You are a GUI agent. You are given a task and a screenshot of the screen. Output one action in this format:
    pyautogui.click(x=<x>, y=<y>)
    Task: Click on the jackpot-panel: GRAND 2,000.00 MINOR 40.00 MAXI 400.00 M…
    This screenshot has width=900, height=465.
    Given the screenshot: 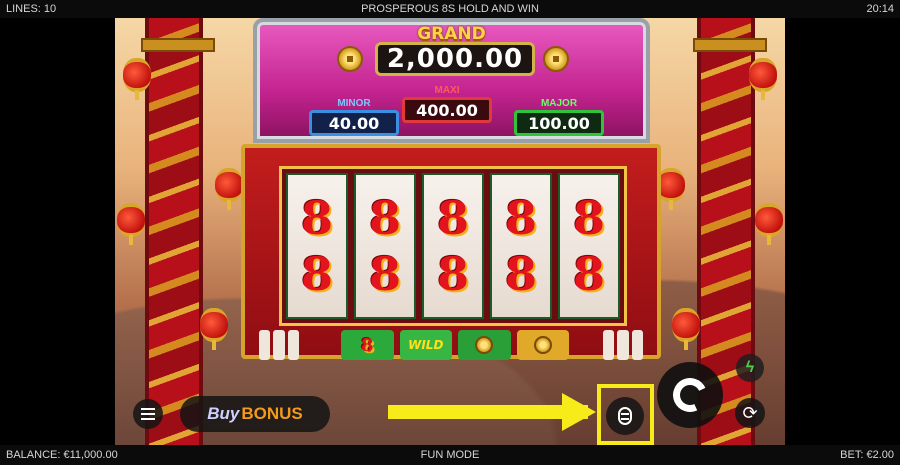 What is the action you would take?
    pyautogui.click(x=451, y=80)
    